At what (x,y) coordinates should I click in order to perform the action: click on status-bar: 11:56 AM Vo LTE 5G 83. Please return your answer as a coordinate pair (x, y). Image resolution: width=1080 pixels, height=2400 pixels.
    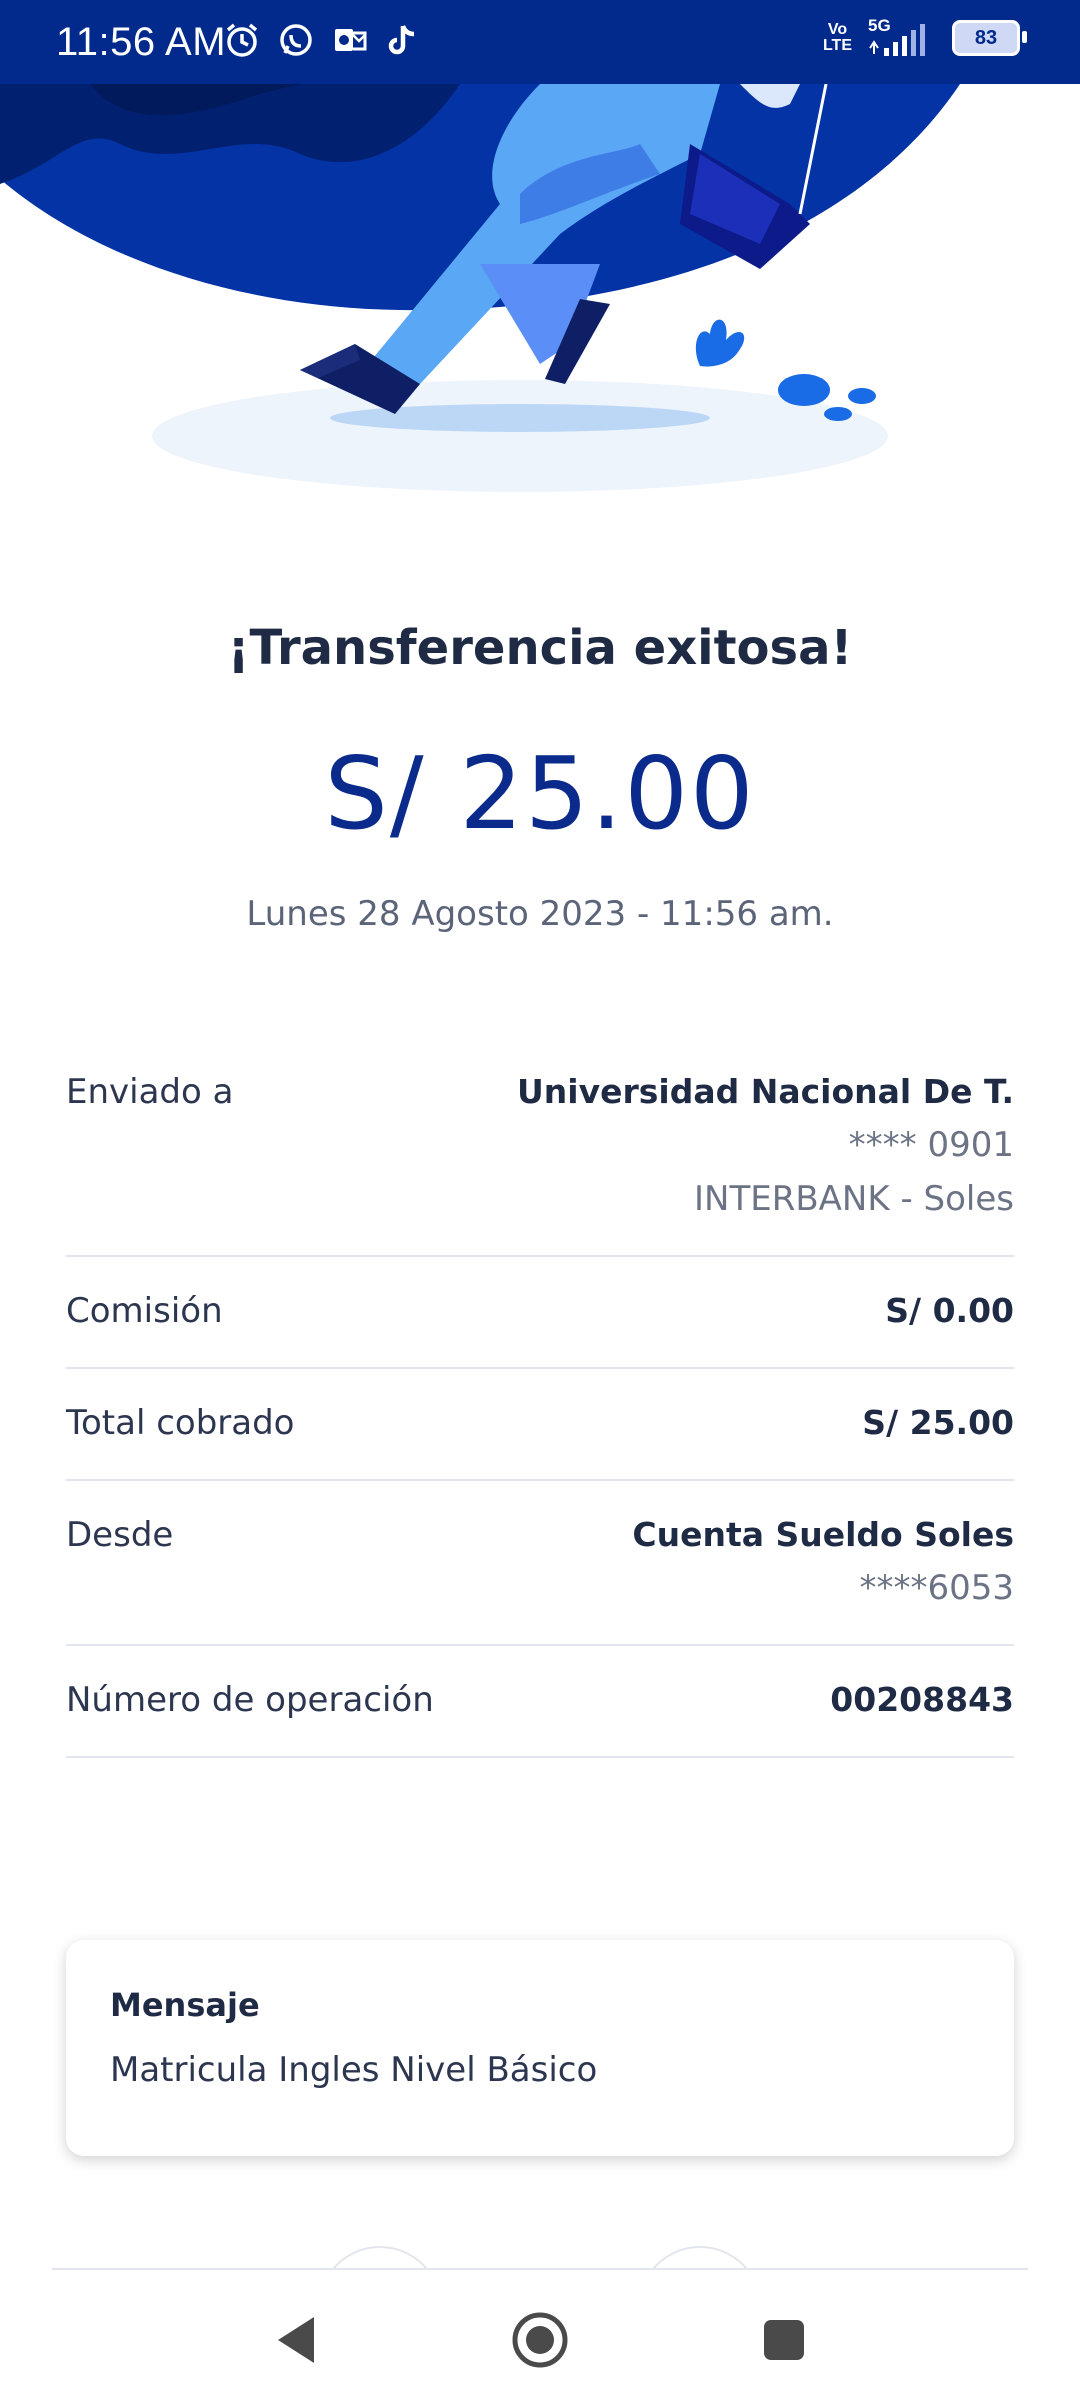
    Looking at the image, I should click on (540, 42).